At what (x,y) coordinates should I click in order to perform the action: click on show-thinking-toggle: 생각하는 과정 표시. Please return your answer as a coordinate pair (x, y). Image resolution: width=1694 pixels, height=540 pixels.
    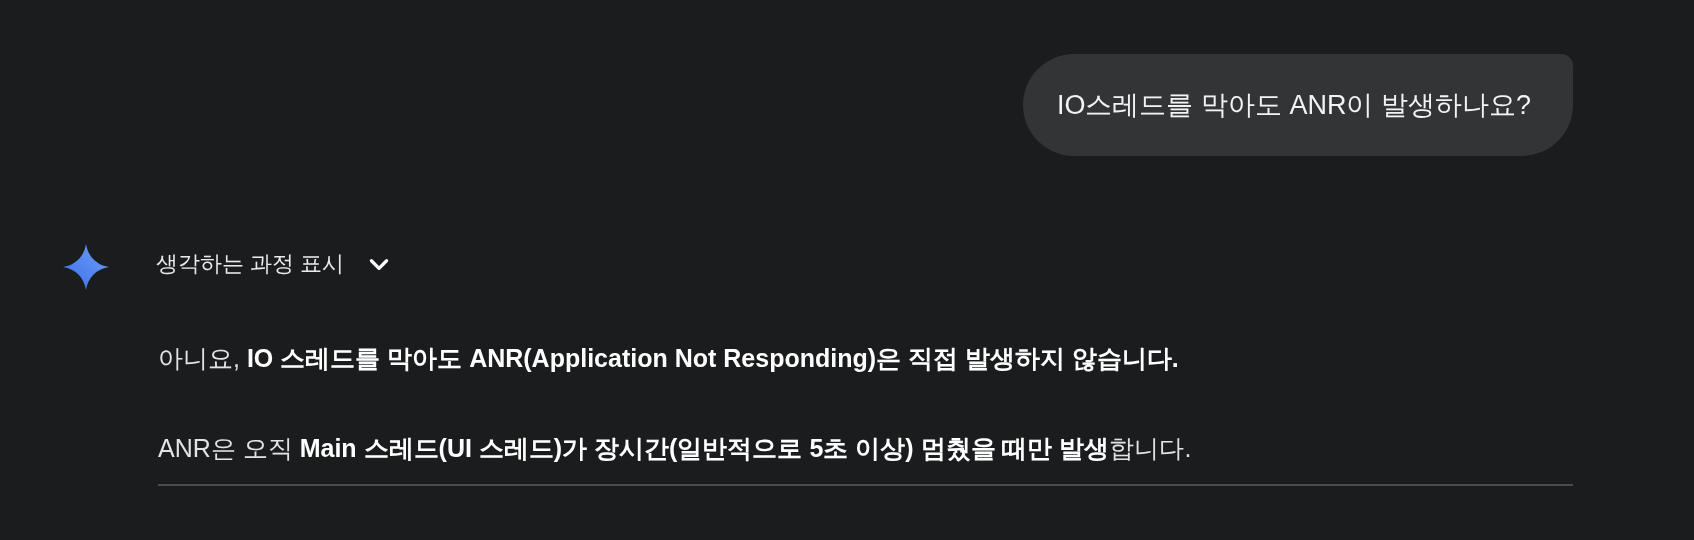
    Looking at the image, I should click on (274, 264).